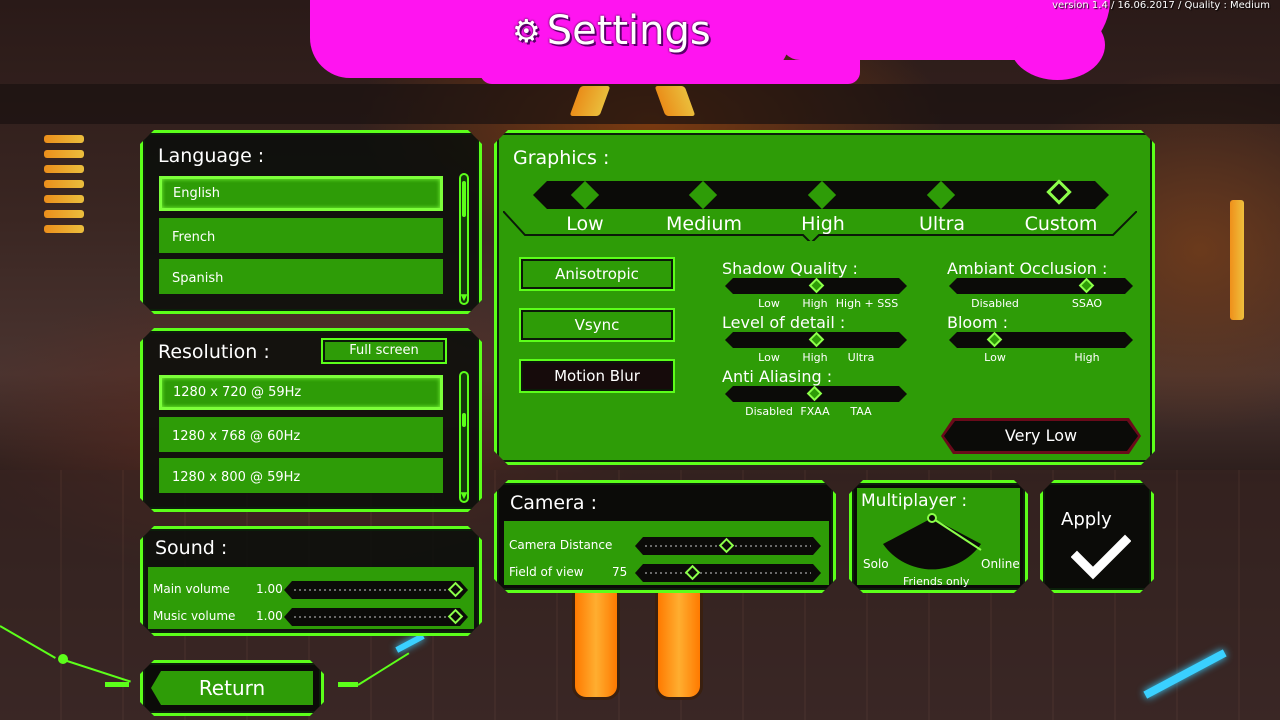 The image size is (1280, 720). What do you see at coordinates (1027, 268) in the screenshot?
I see `ambiant-occlusion-title: Ambiant Occlusion :` at bounding box center [1027, 268].